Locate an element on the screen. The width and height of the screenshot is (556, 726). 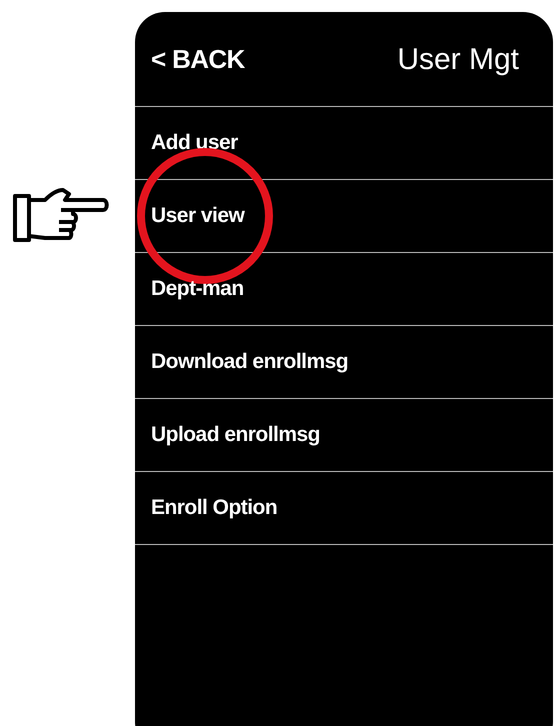
menu-item: Upload enrollmsg is located at coordinates (235, 435).